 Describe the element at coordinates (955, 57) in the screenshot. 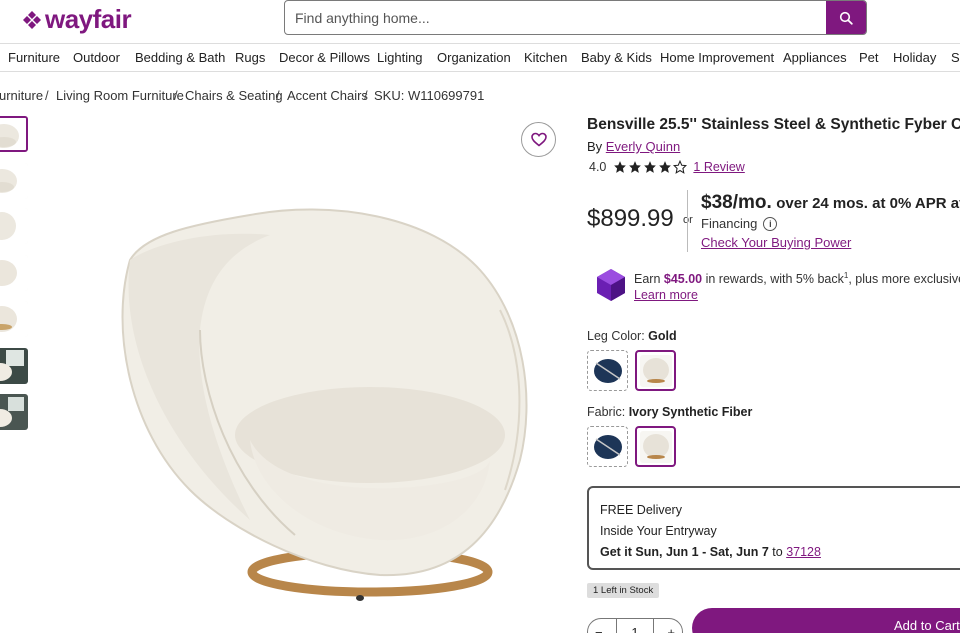

I see `nav-item-shop: Sh` at that location.